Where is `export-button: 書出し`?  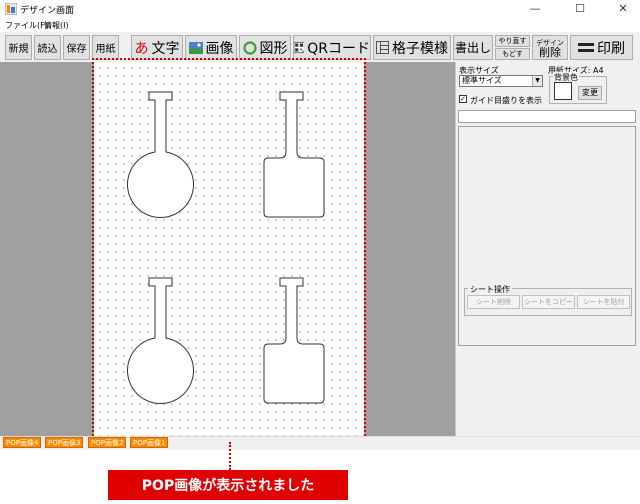 export-button: 書出し is located at coordinates (473, 47).